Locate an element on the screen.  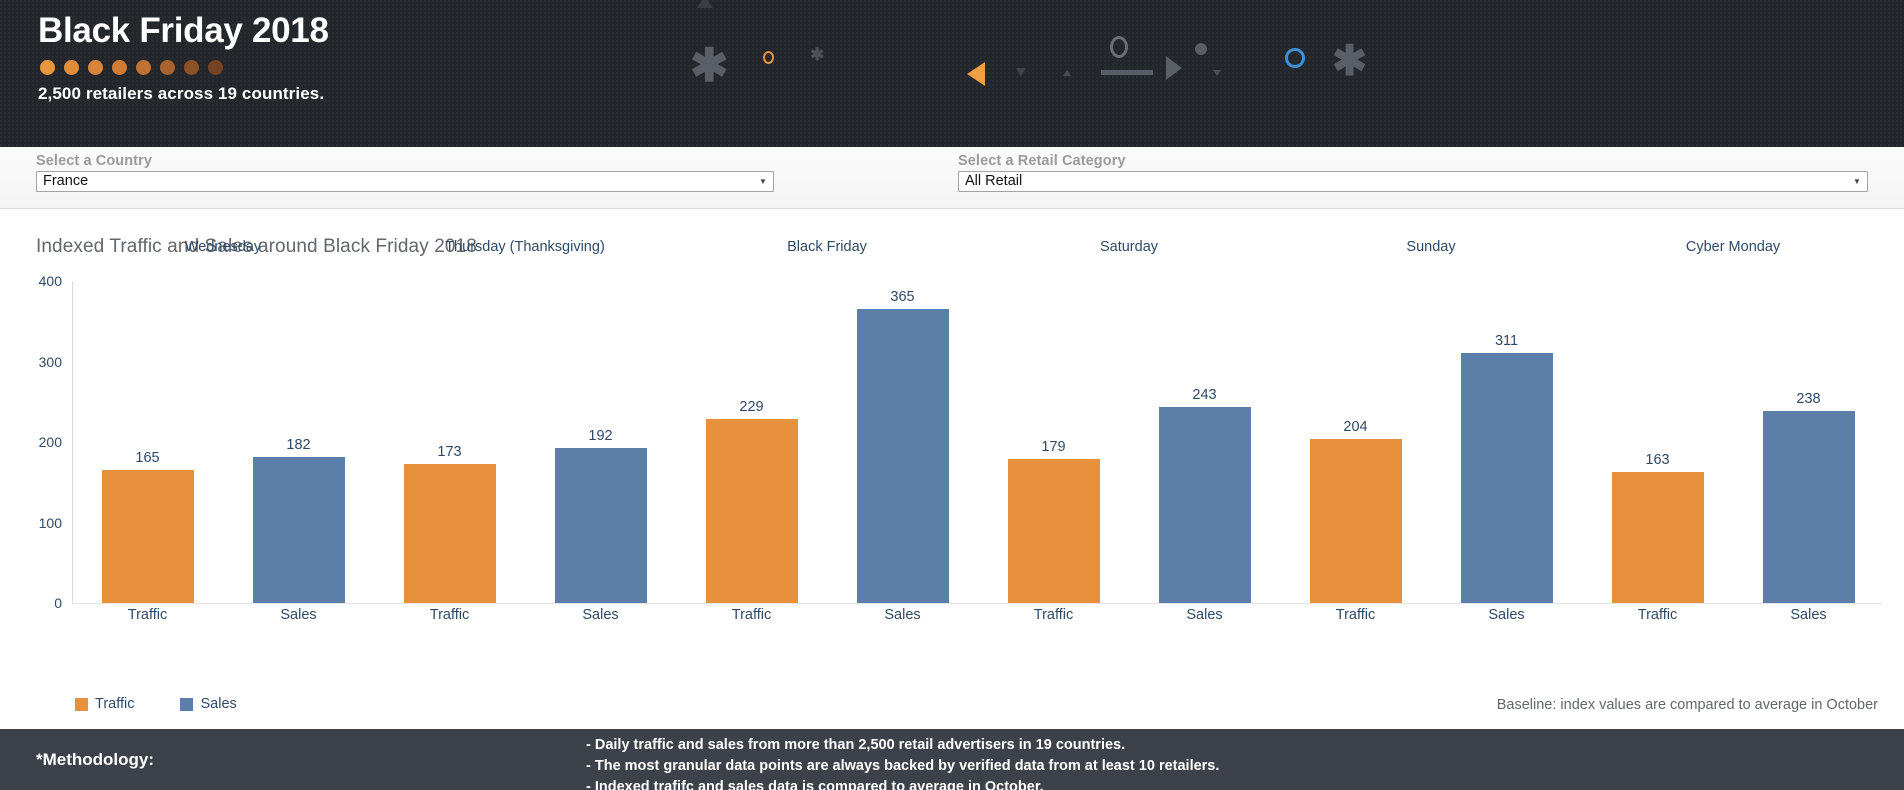
y-tick-400: 400 is located at coordinates (50, 281).